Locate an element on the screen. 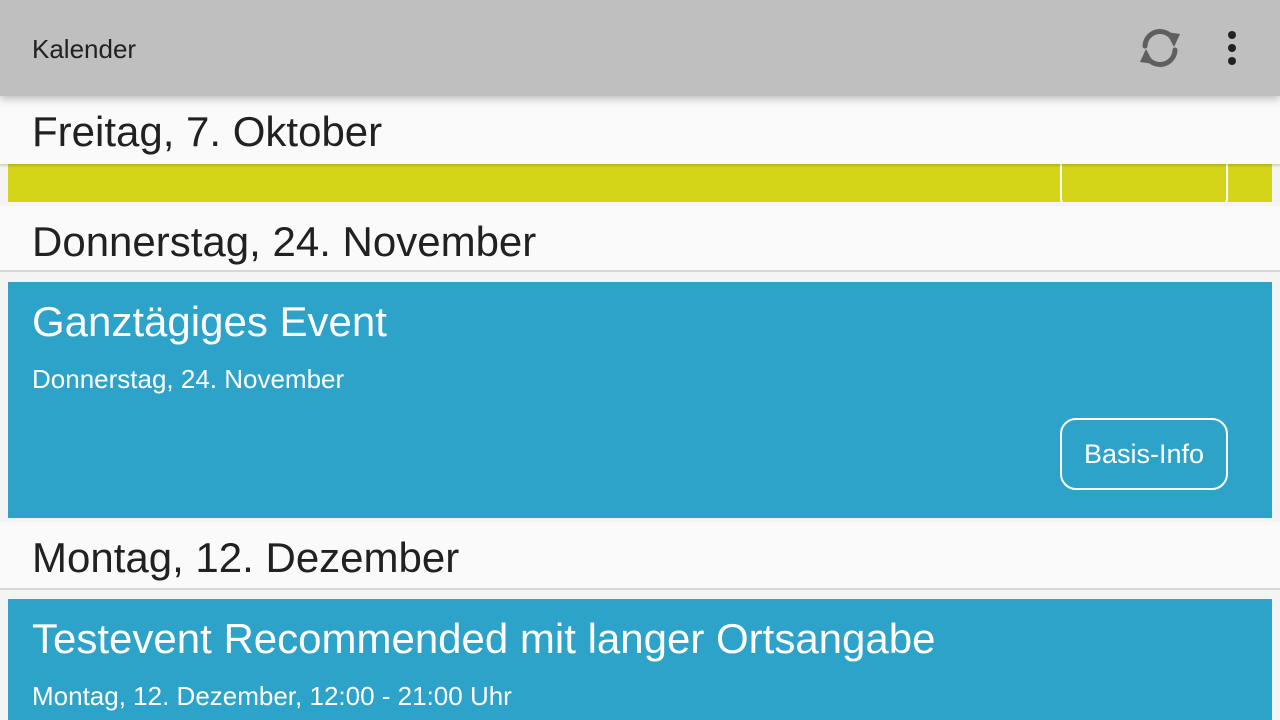  more-vert-icon is located at coordinates (1232, 48).